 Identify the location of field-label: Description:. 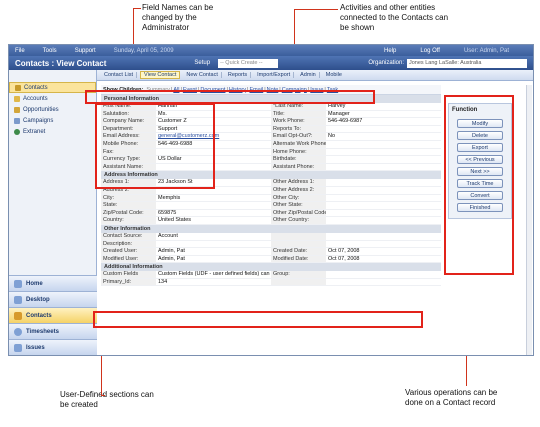
(128, 244).